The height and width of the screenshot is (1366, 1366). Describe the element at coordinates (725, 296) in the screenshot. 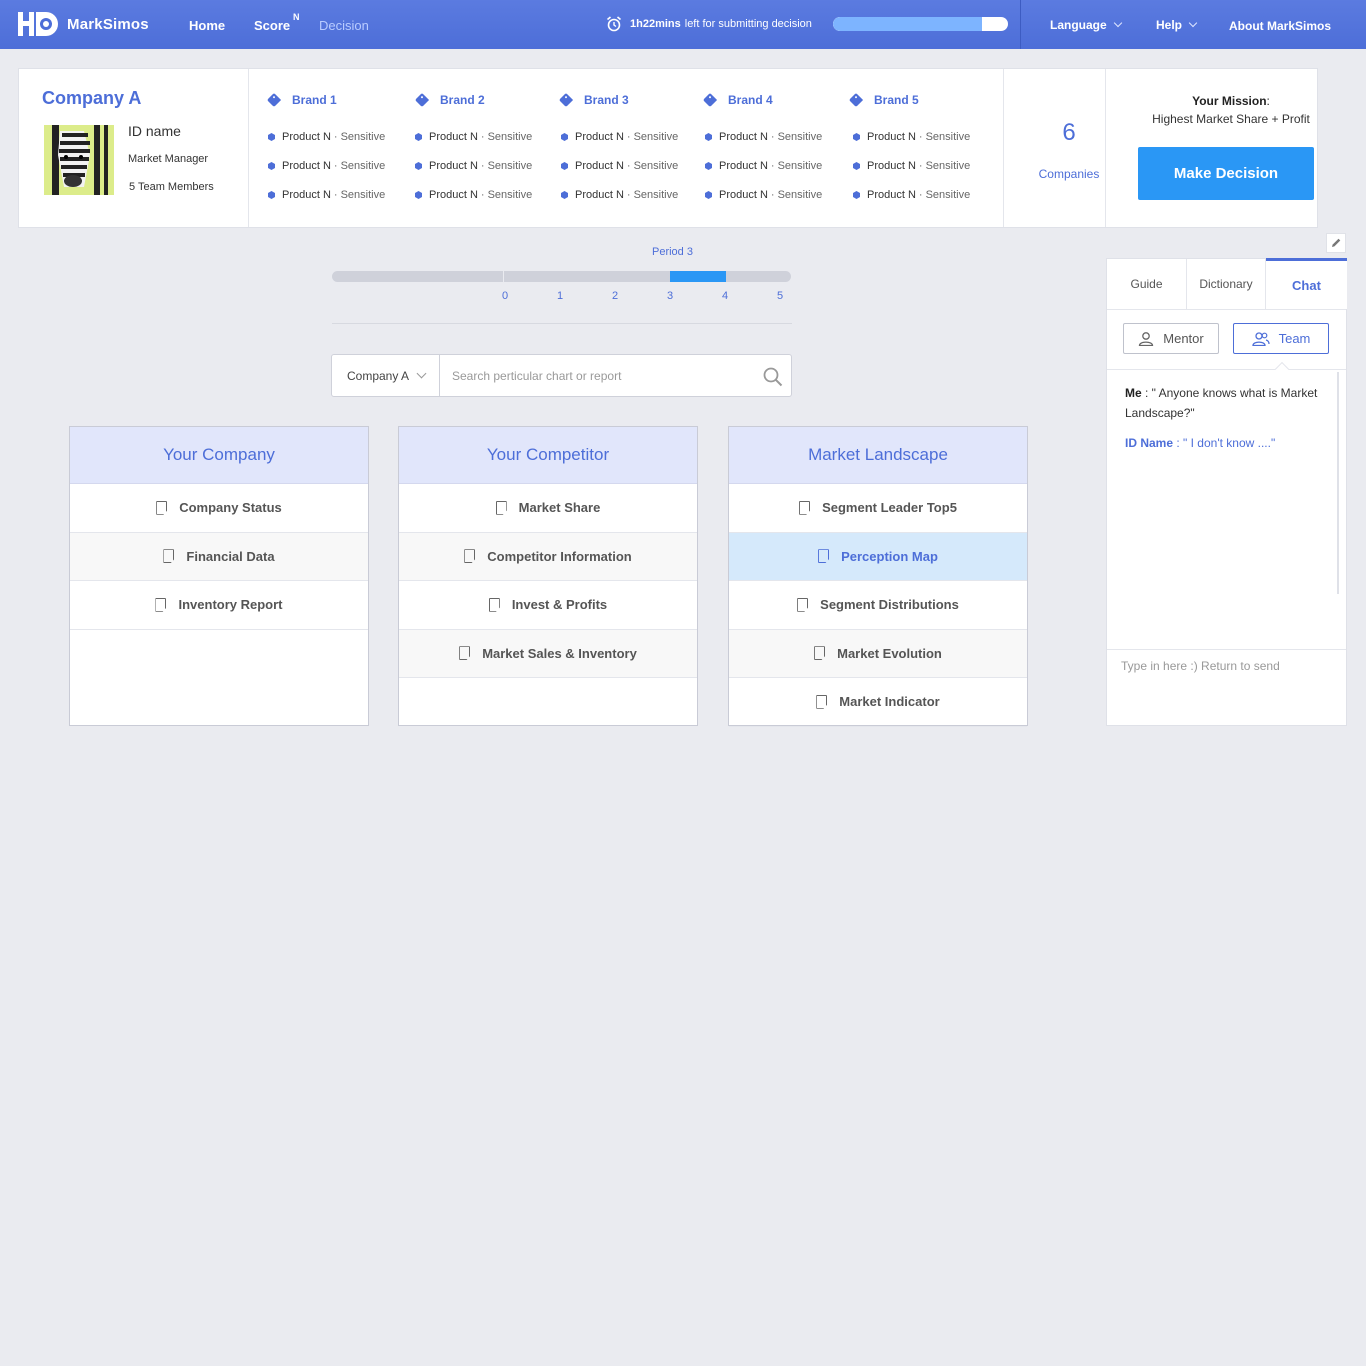

I see `period-number: 4` at that location.